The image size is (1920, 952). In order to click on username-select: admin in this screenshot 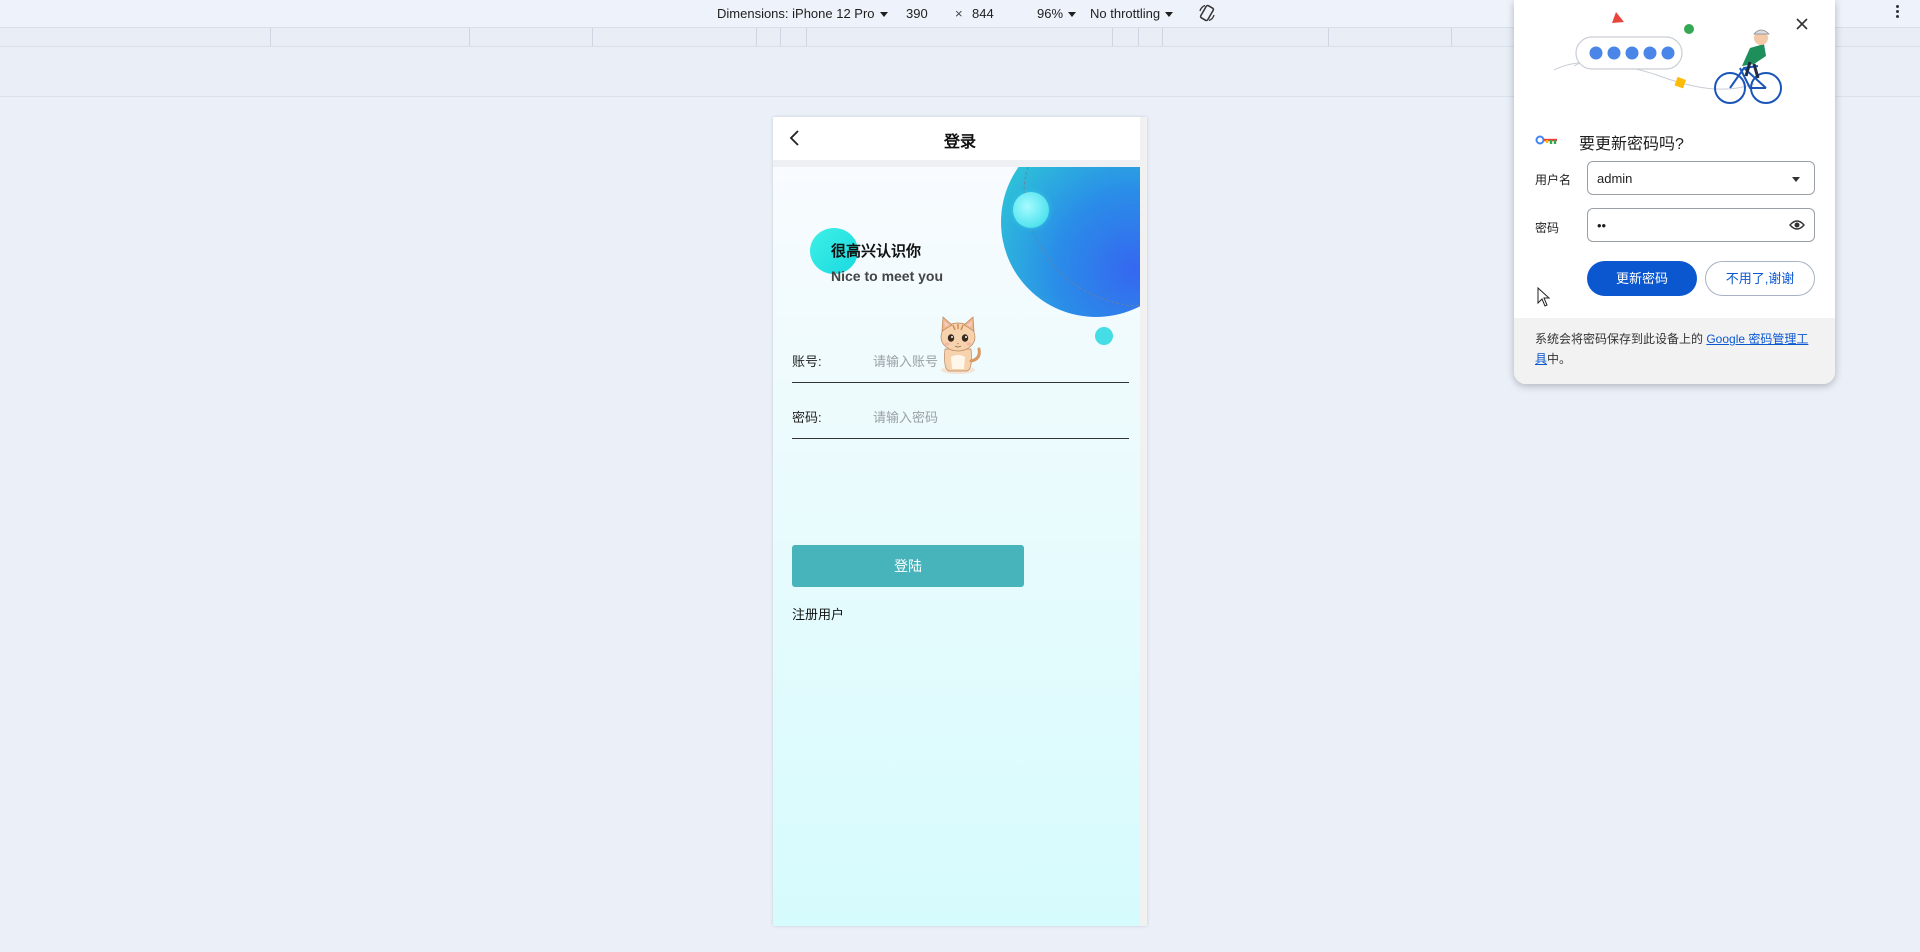, I will do `click(1701, 178)`.